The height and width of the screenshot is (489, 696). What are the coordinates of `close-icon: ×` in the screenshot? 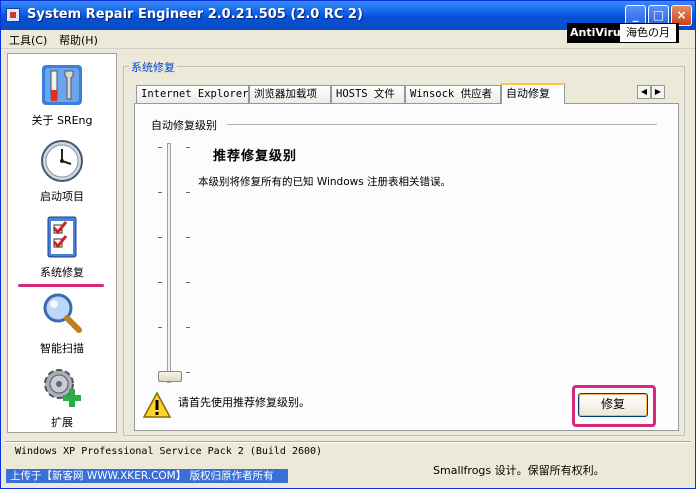 It's located at (681, 15).